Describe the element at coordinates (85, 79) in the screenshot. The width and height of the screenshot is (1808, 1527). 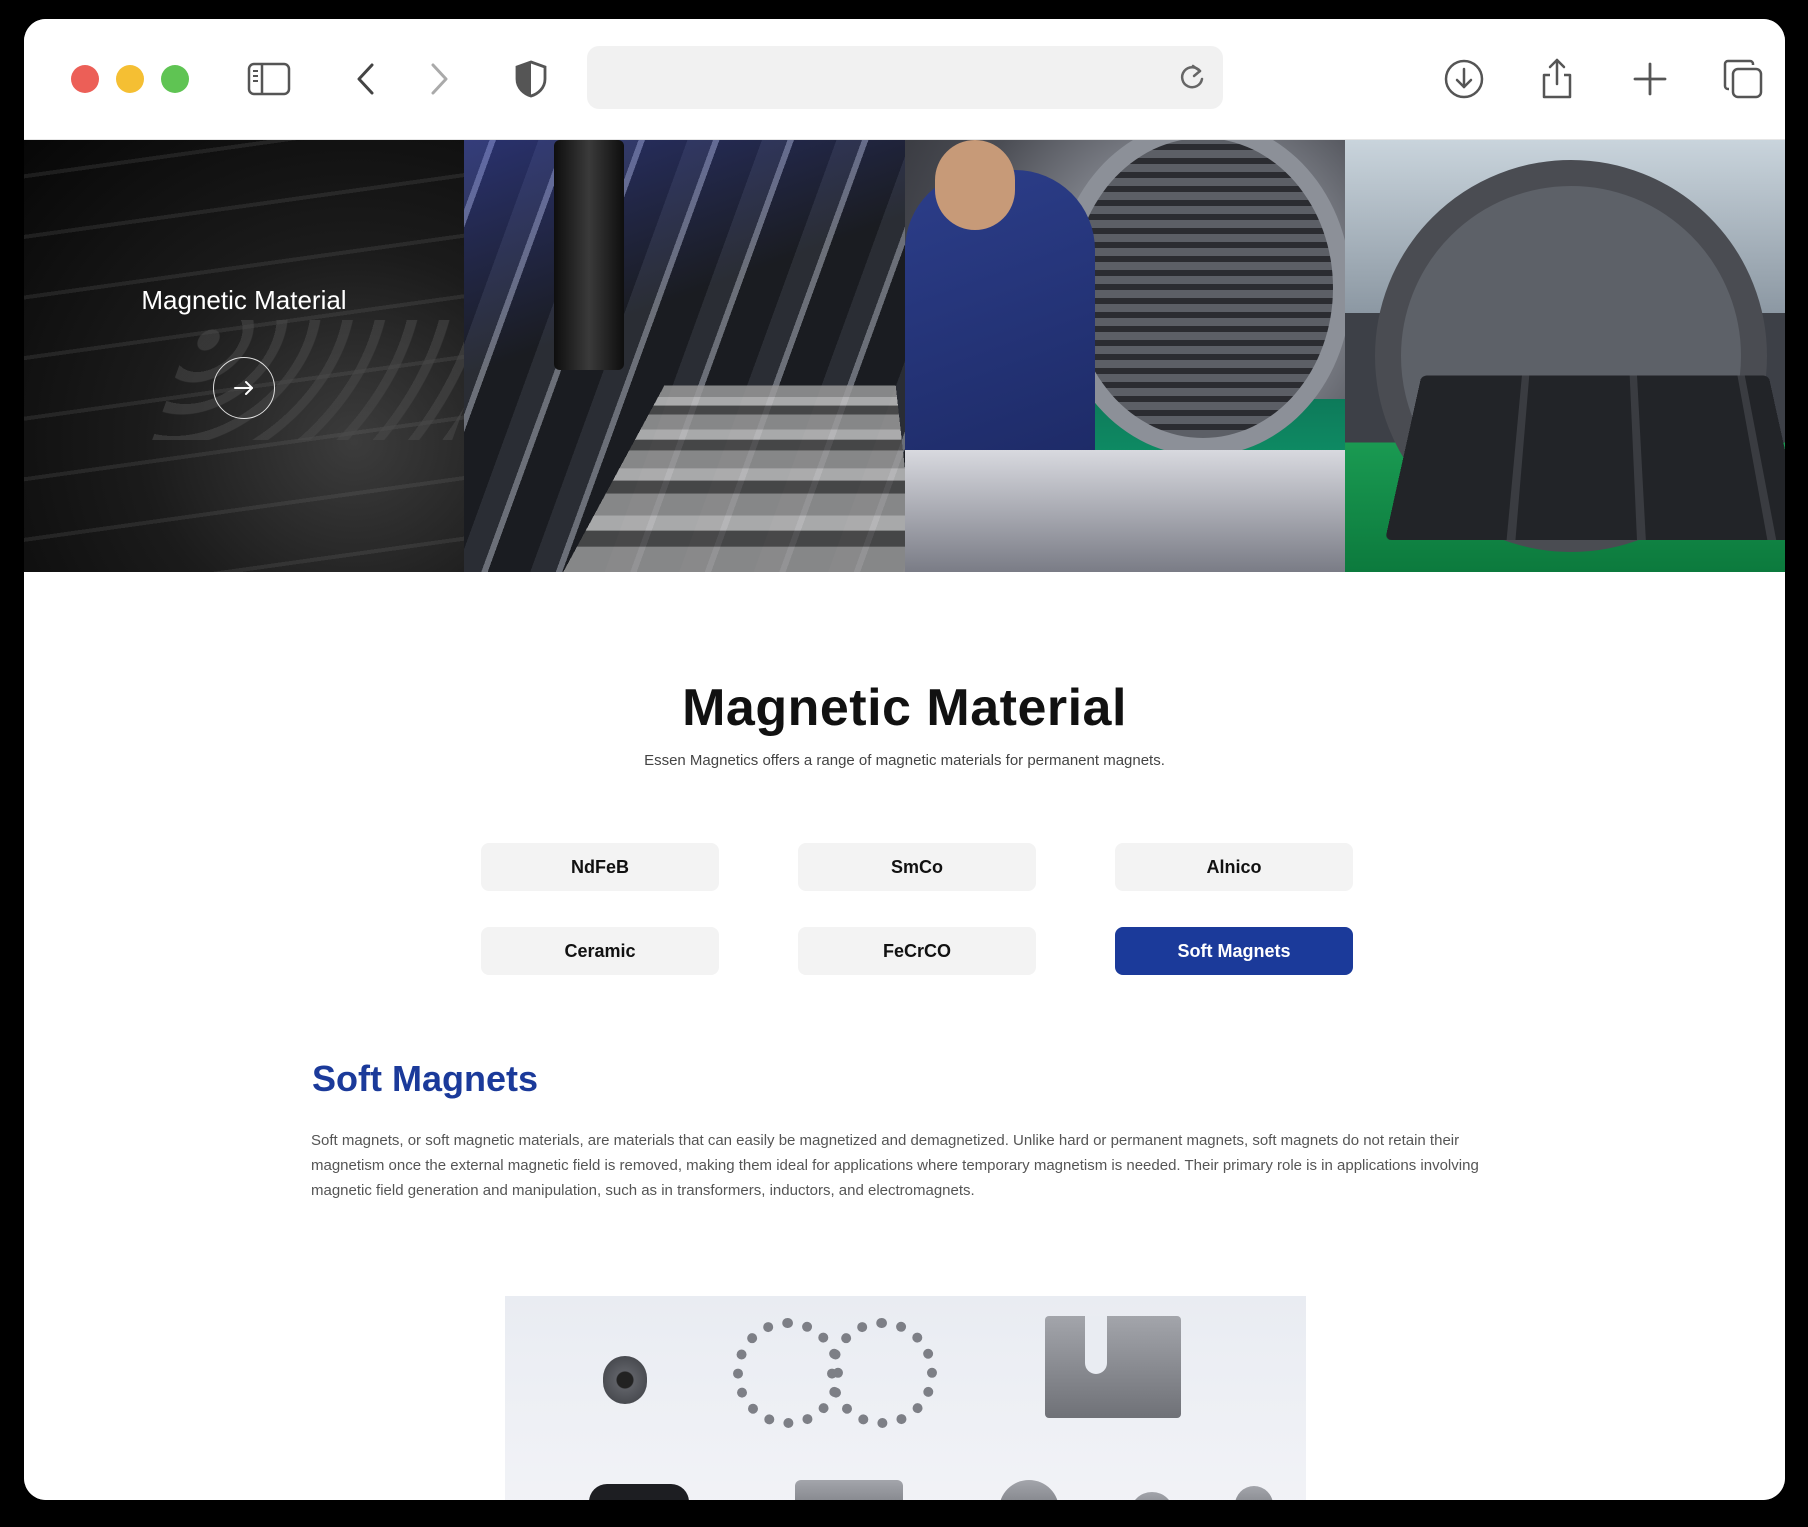
I see `close-window-button` at that location.